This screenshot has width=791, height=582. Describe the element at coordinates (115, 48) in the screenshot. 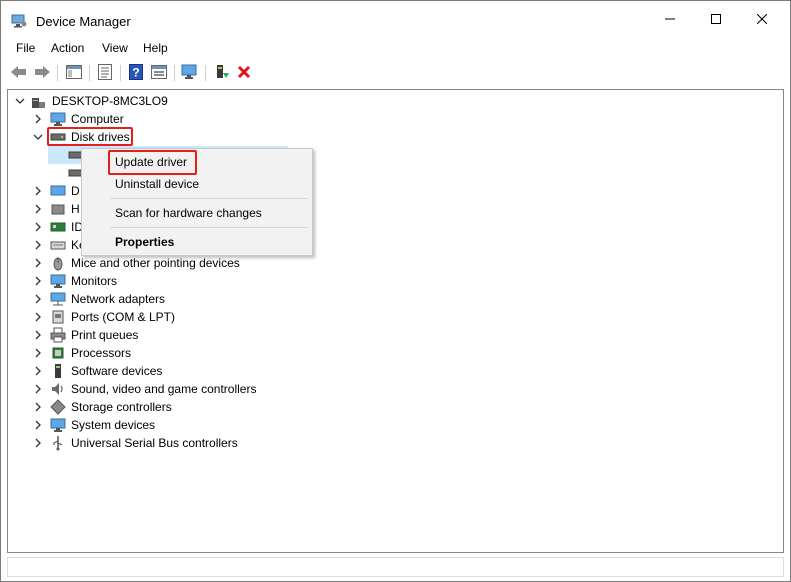

I see `menu-view: View` at that location.